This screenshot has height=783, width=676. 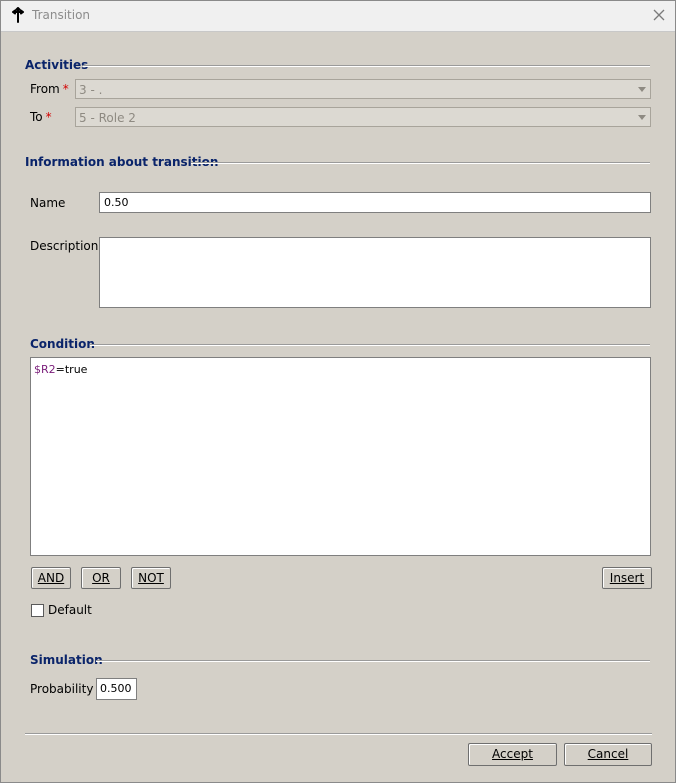 I want to click on description-label: Description, so click(x=64, y=246).